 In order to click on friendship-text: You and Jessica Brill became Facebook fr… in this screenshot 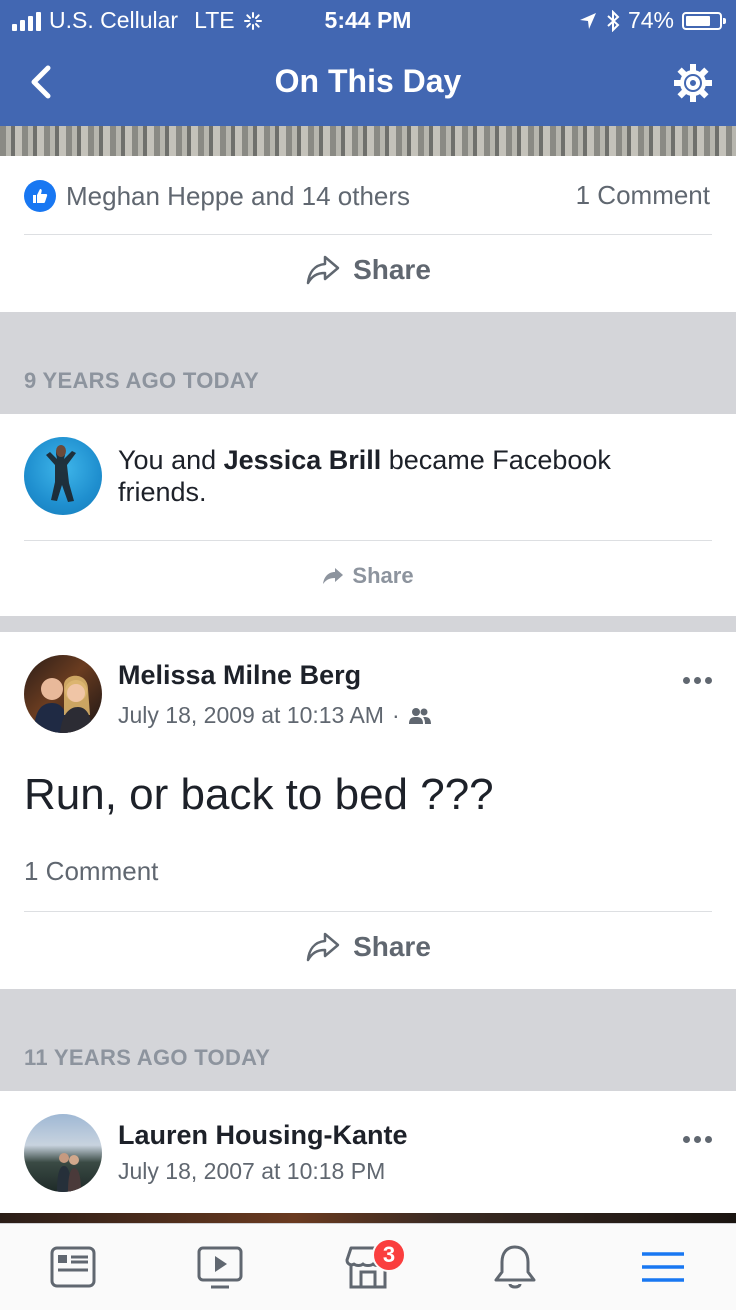, I will do `click(398, 476)`.